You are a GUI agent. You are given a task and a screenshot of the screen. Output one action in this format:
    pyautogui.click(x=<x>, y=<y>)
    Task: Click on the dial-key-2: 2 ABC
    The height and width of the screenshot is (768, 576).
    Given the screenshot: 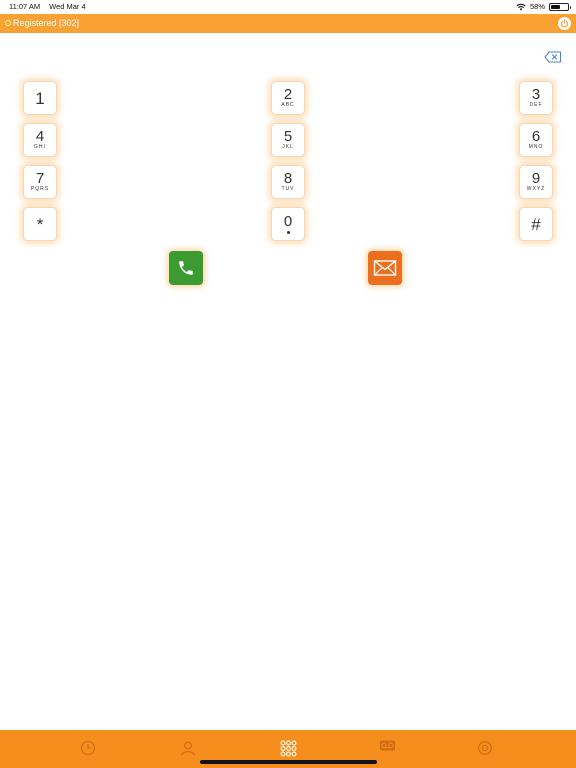 What is the action you would take?
    pyautogui.click(x=288, y=98)
    